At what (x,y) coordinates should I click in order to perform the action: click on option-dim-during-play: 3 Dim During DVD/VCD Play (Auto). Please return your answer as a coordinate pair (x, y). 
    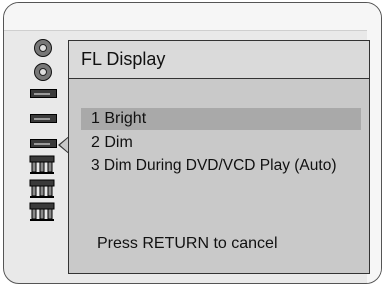
    Looking at the image, I should click on (221, 166).